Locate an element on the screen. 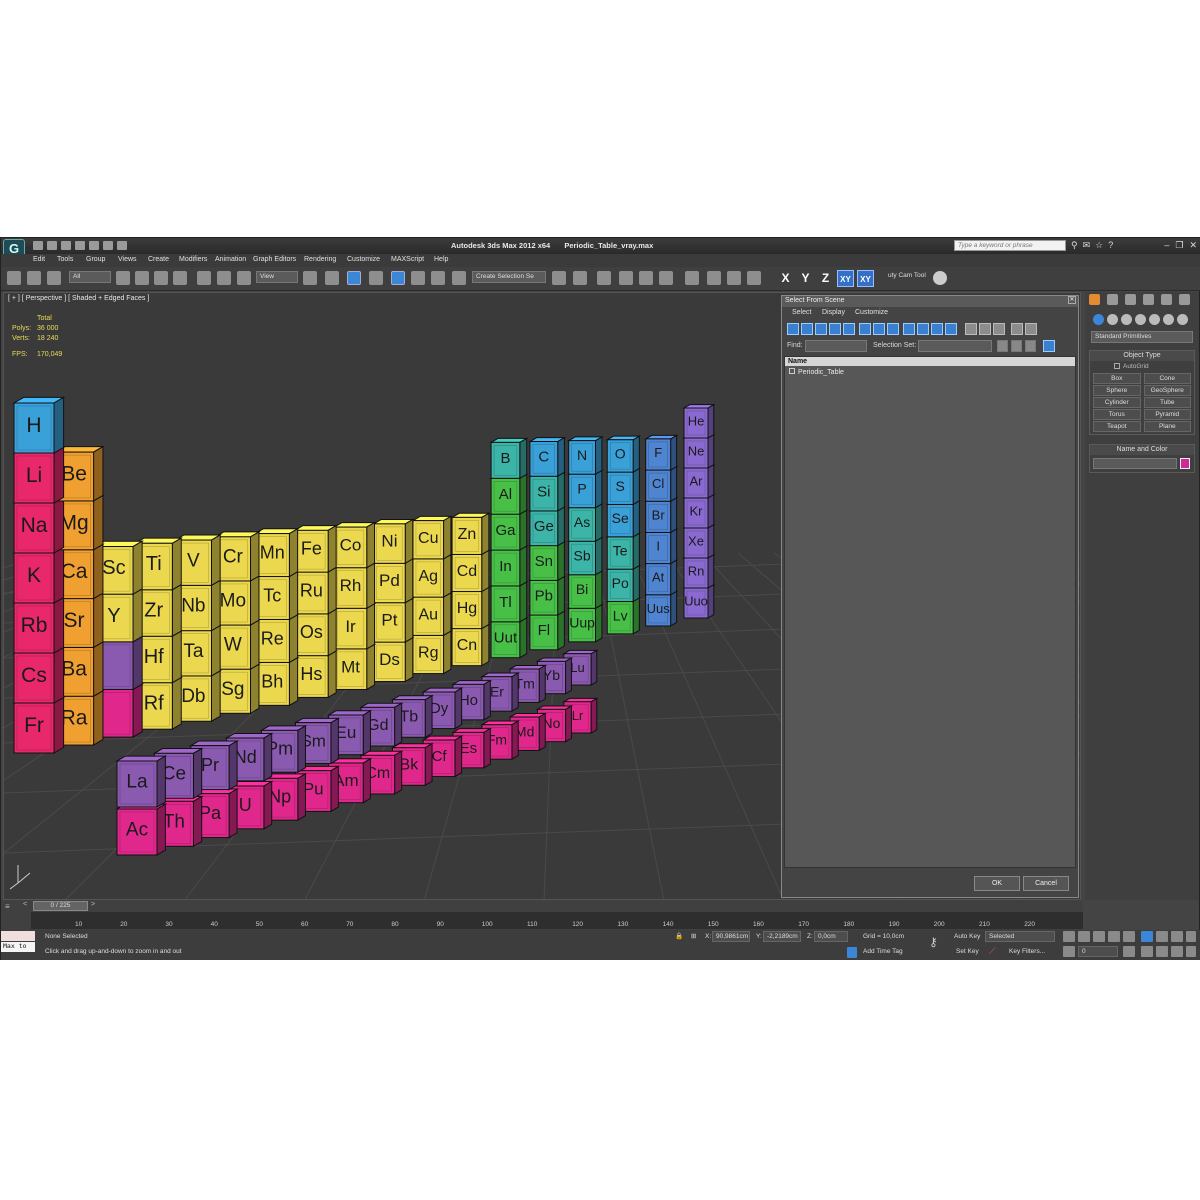  dialog-menu-select: Select is located at coordinates (801, 312).